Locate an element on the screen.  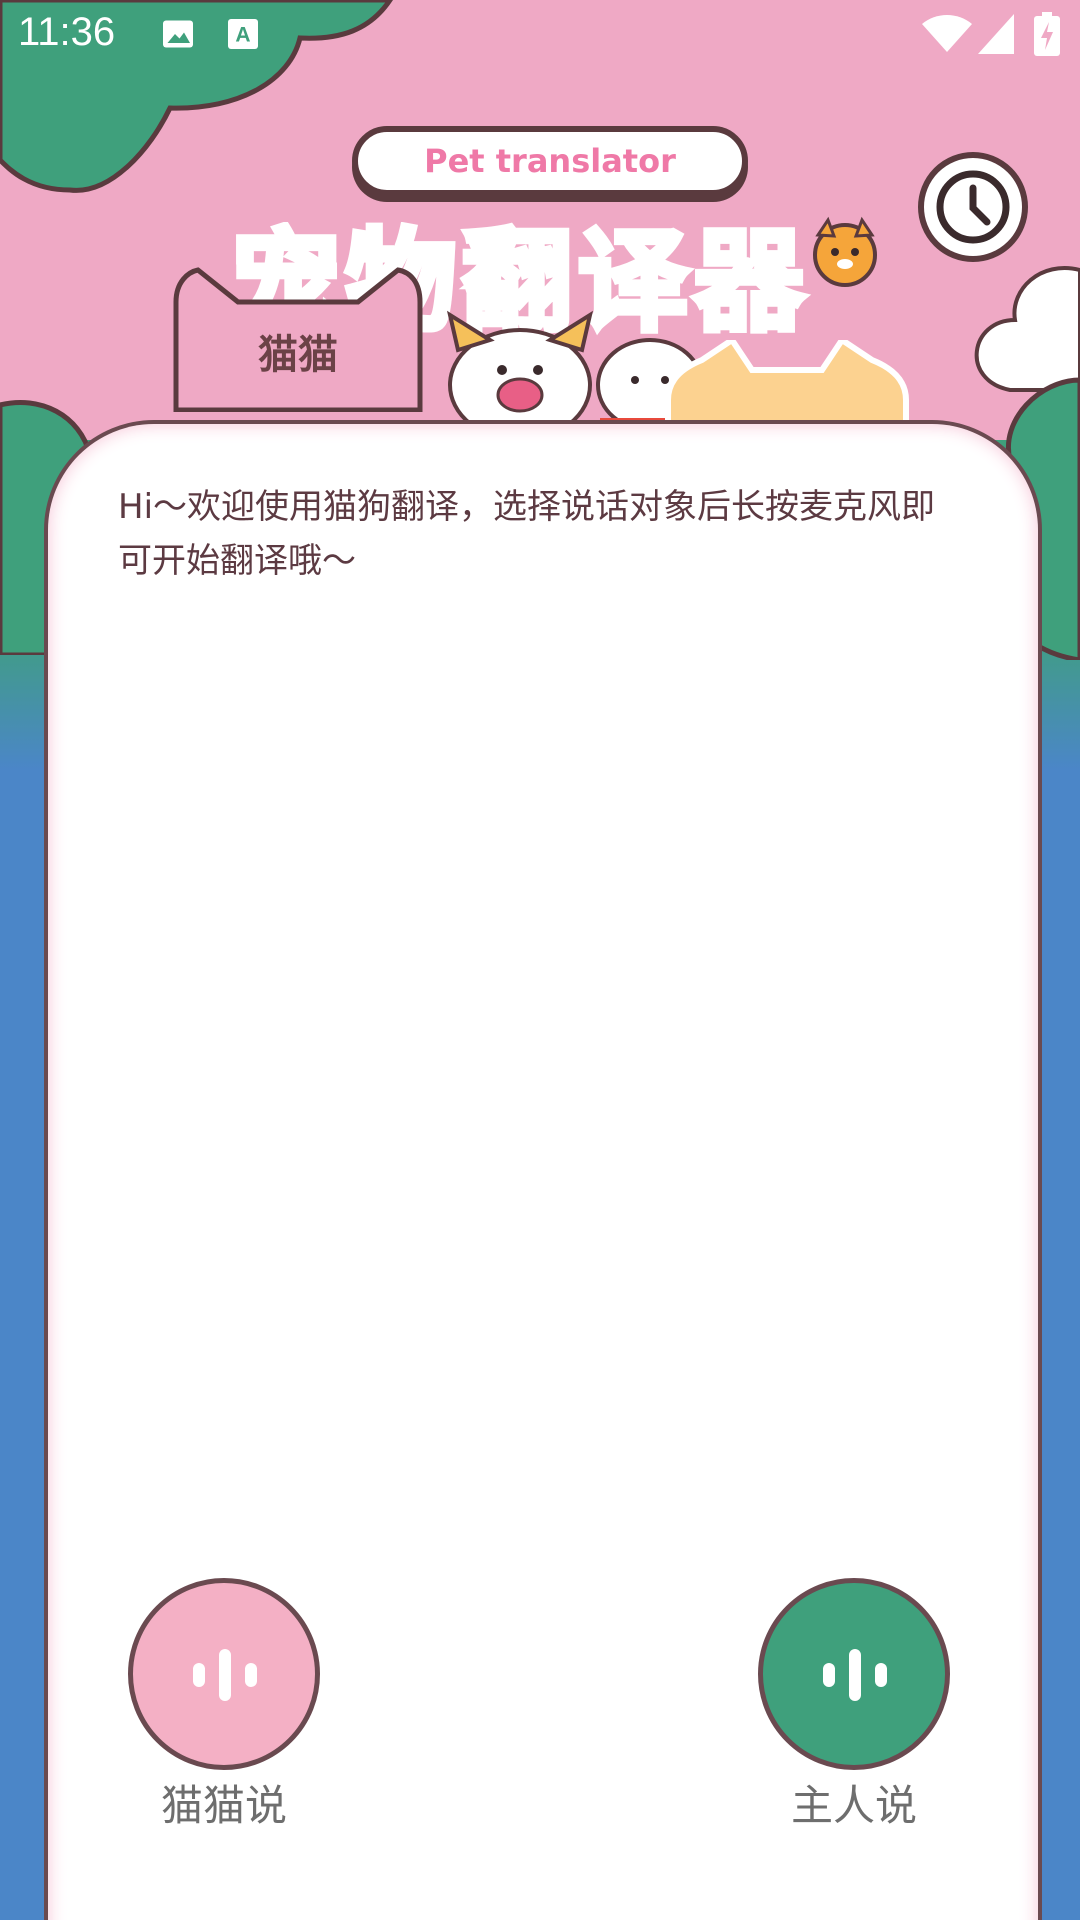
badge-text: Pet translator is located at coordinates (550, 161).